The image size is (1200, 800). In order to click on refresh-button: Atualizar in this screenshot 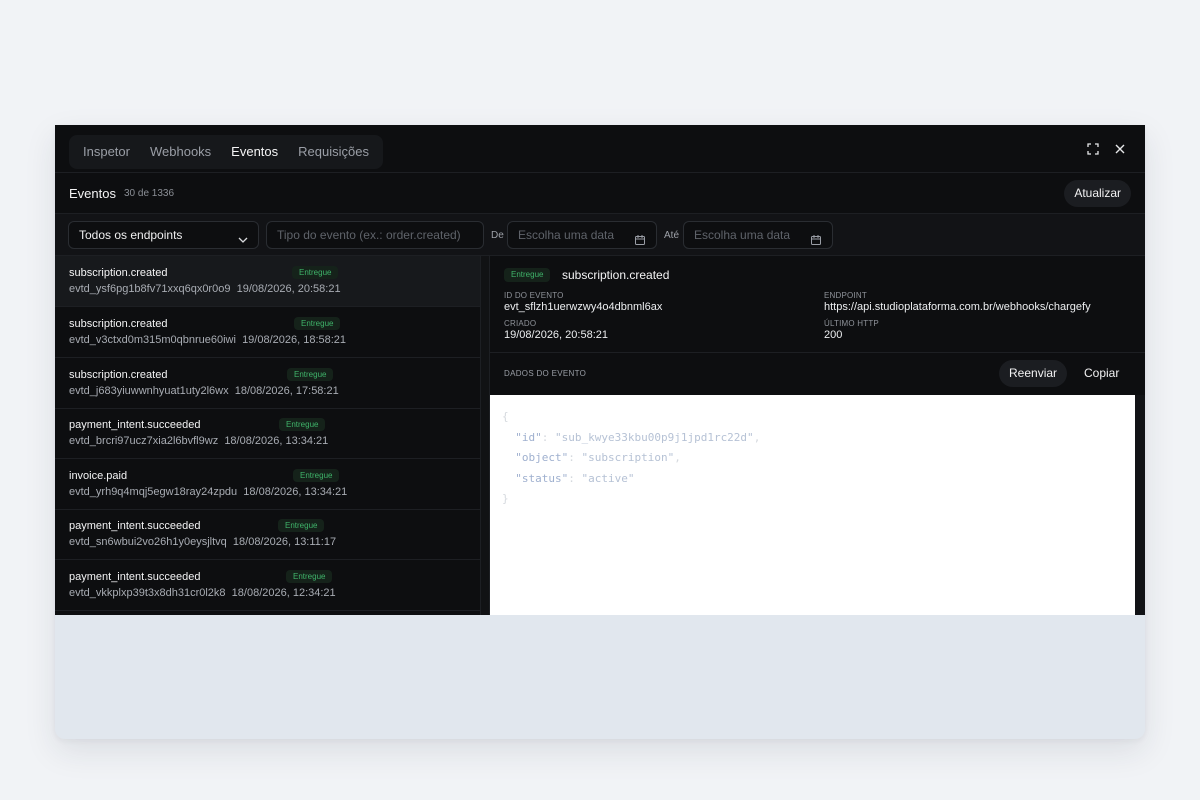, I will do `click(1097, 193)`.